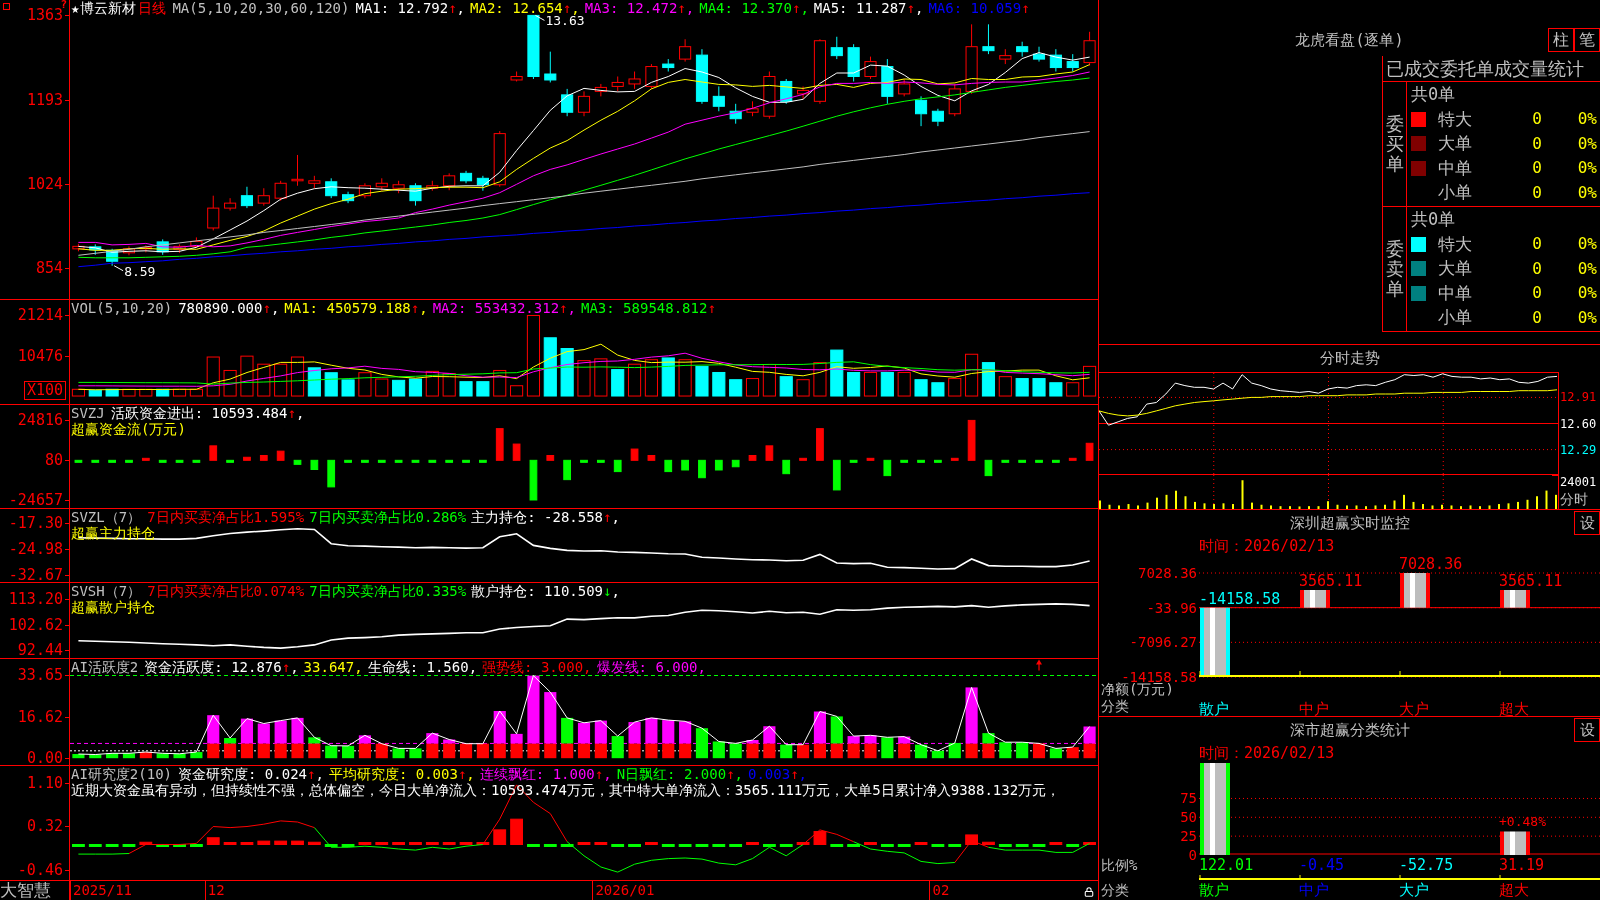  Describe the element at coordinates (229, 308) in the screenshot. I see `indicator-reading: 780890.000↑,` at that location.